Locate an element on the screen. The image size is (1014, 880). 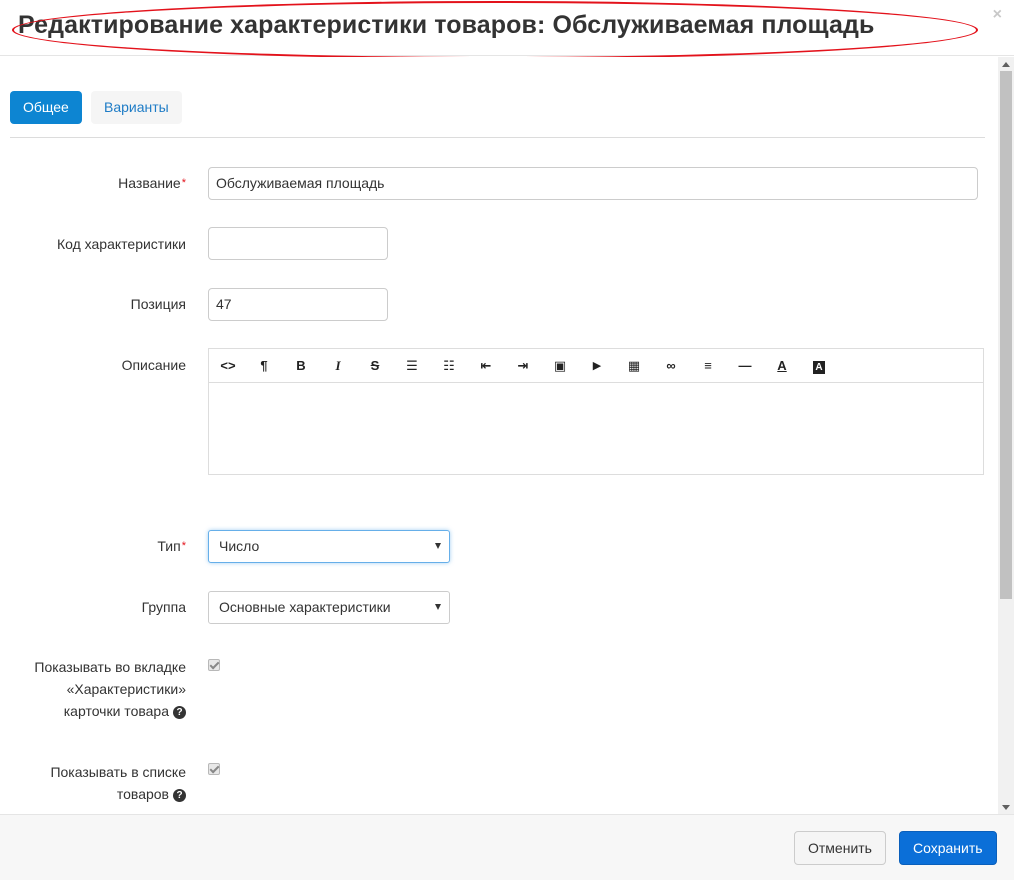
ordered-list-icon: ☷ is located at coordinates (449, 366).